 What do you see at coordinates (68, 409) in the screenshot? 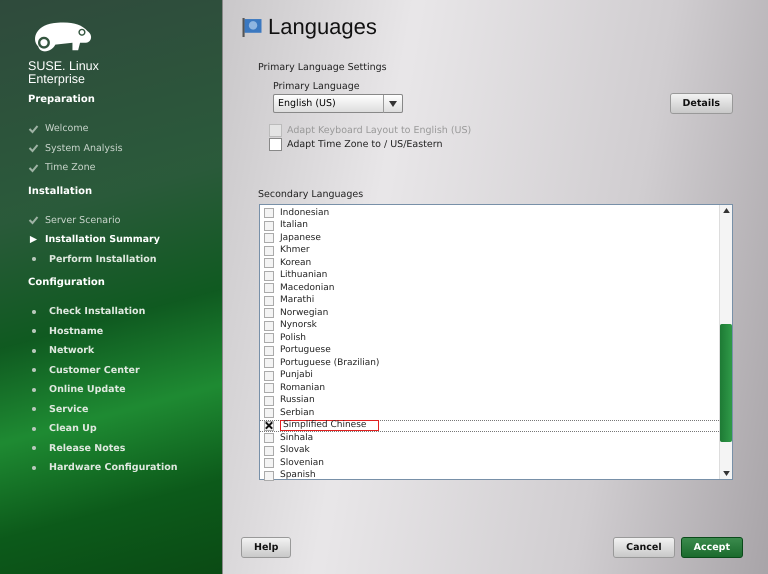
I see `step-label: Service` at bounding box center [68, 409].